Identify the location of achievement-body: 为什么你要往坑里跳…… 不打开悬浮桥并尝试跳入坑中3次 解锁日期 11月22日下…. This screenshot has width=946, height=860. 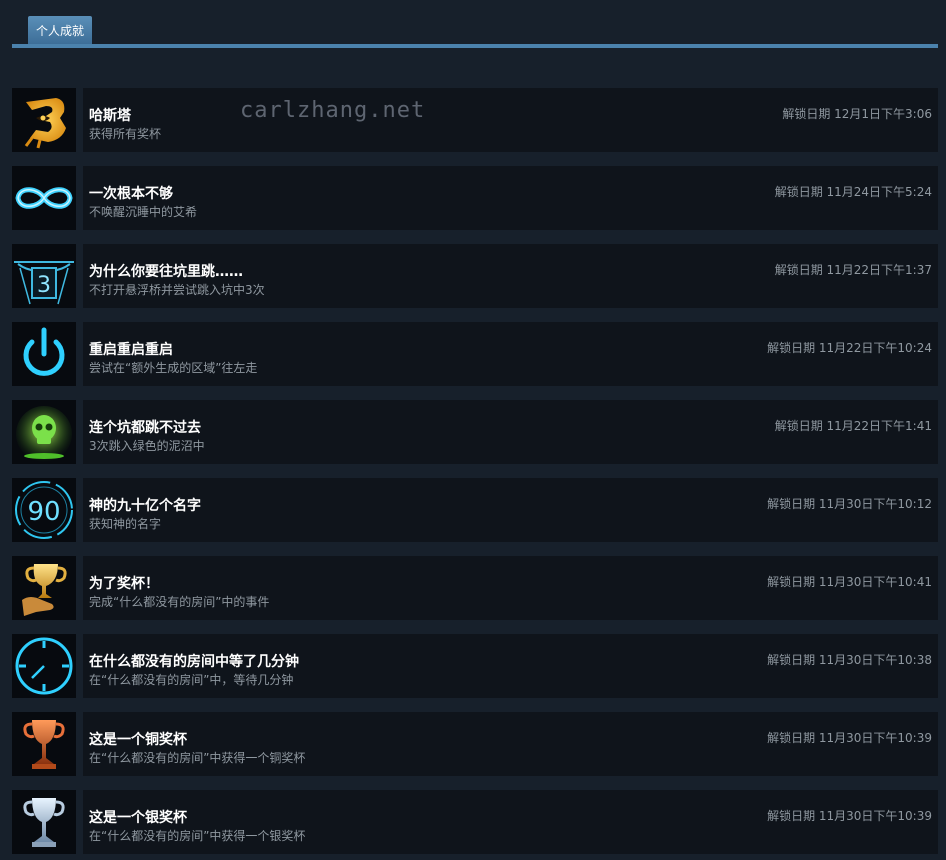
(510, 276).